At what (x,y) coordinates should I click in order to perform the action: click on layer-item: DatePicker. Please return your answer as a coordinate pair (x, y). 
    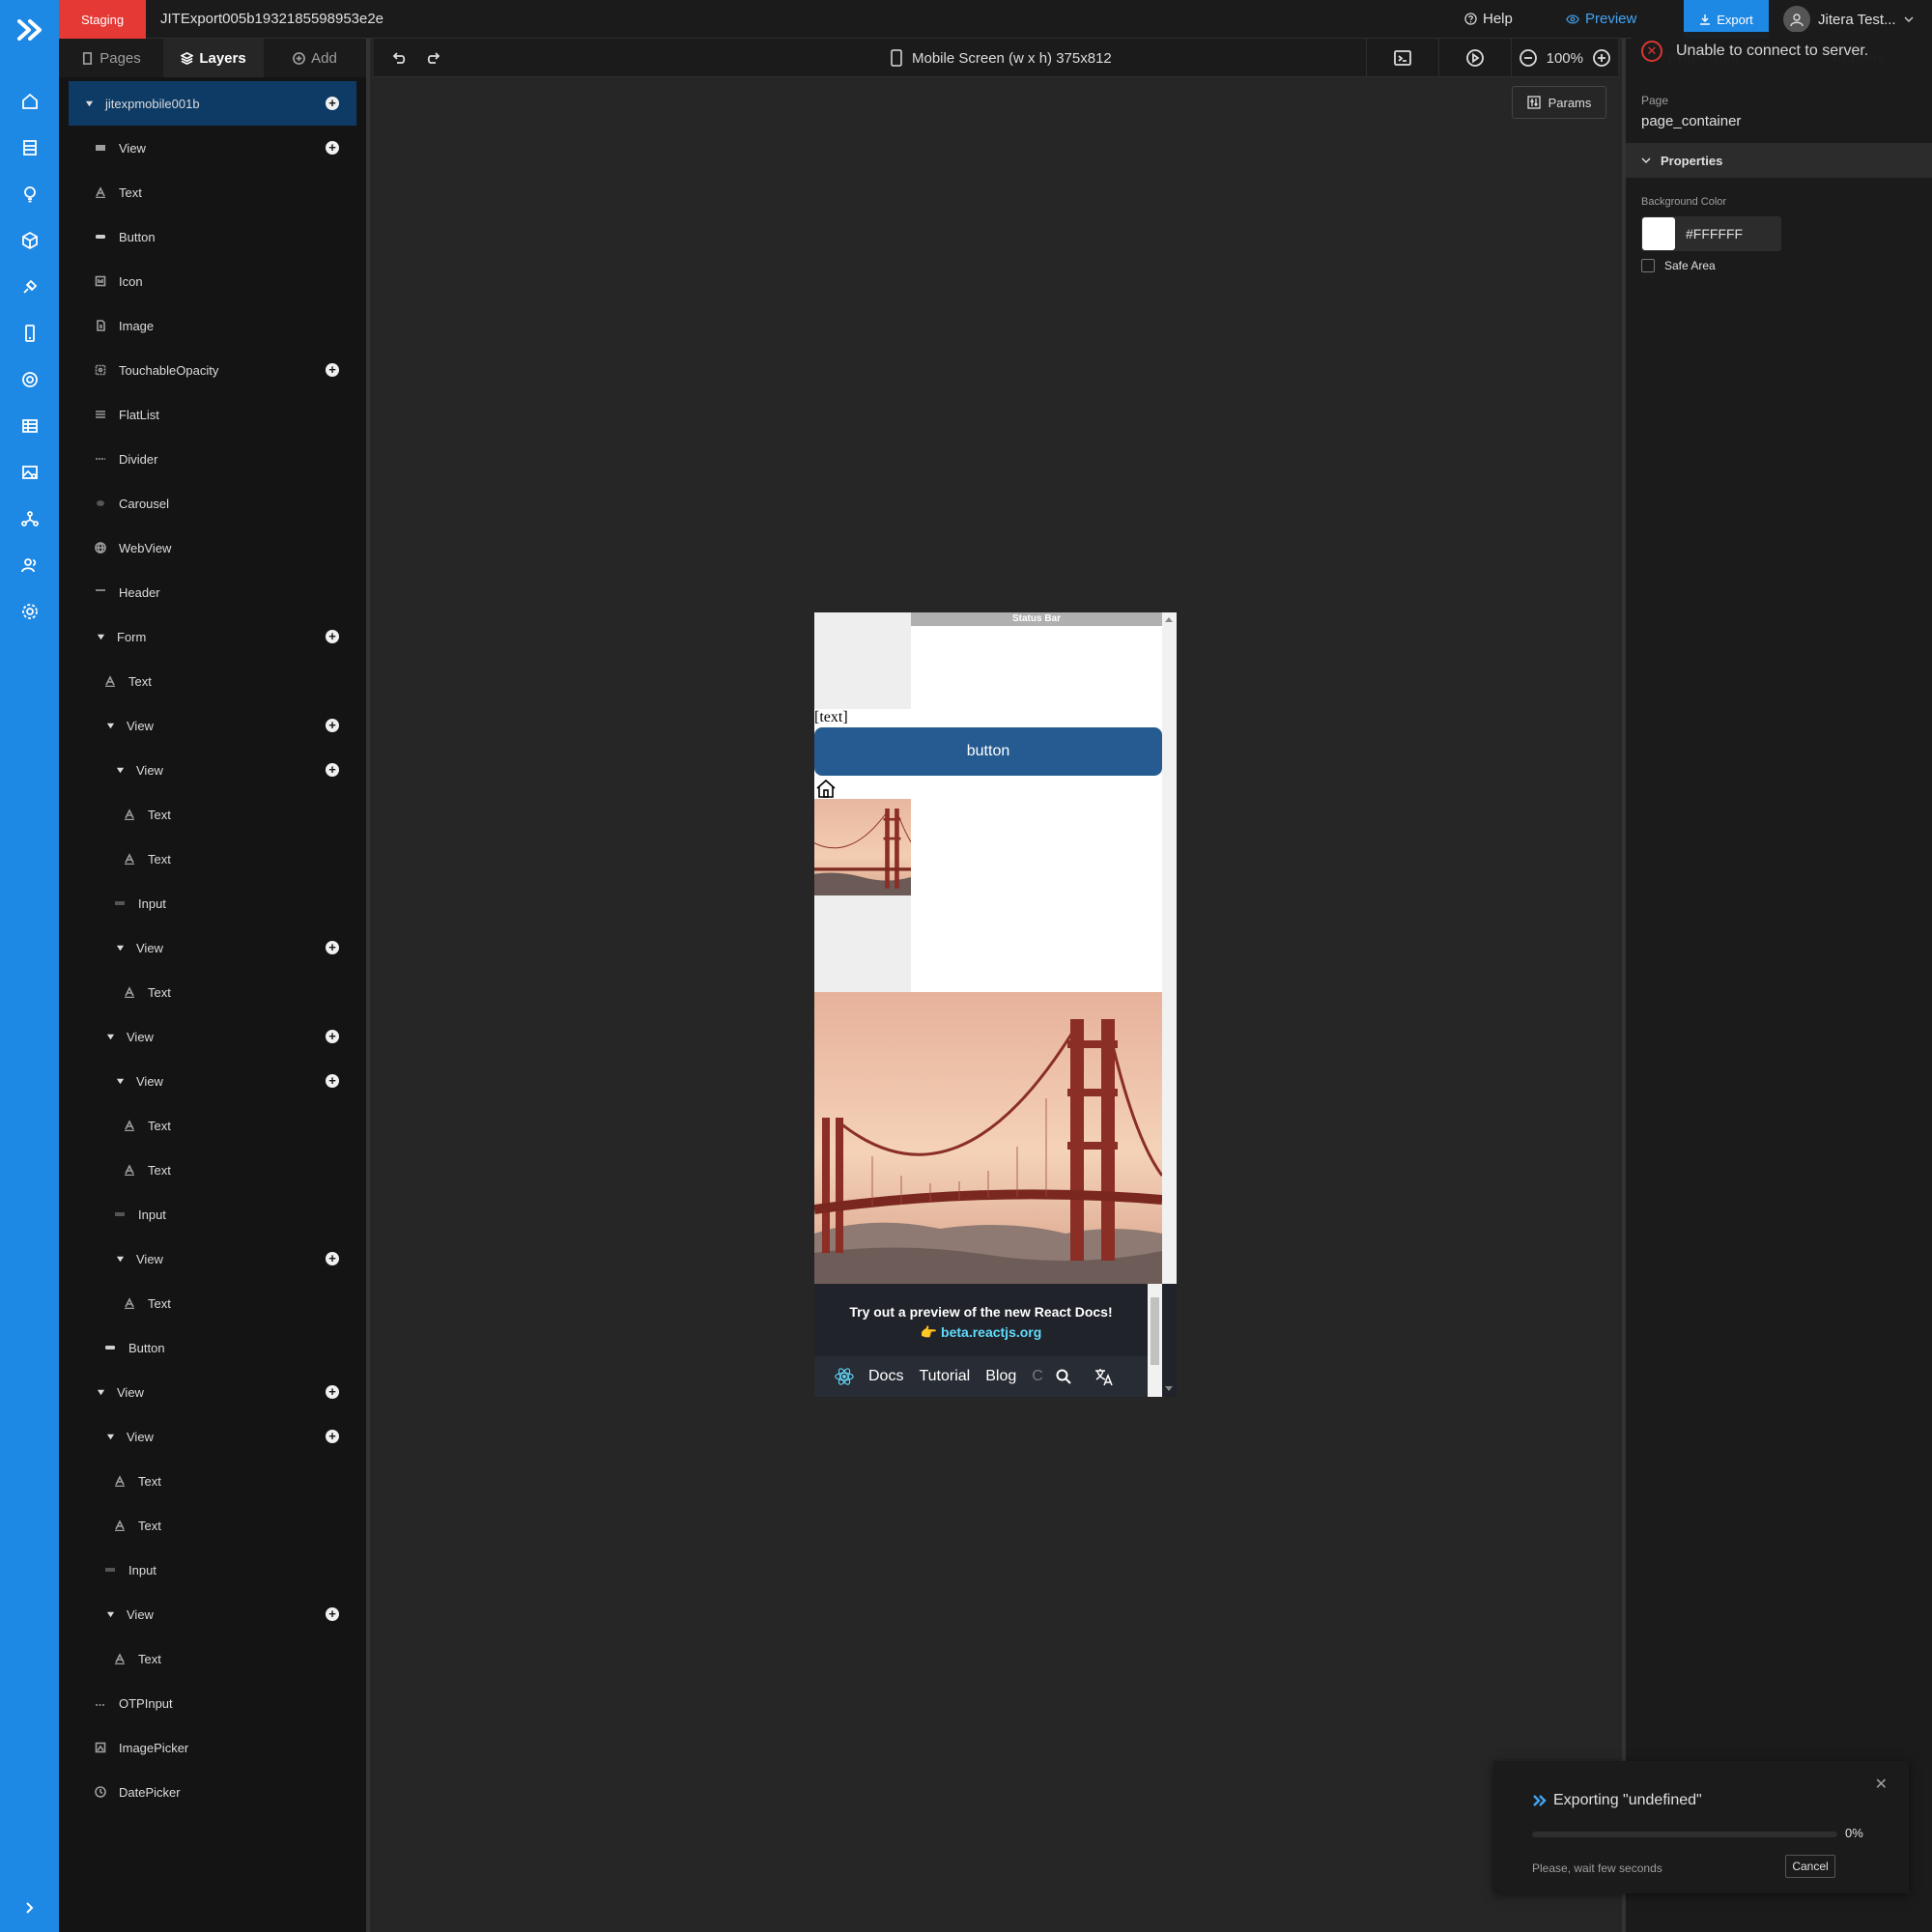
    Looking at the image, I should click on (212, 1792).